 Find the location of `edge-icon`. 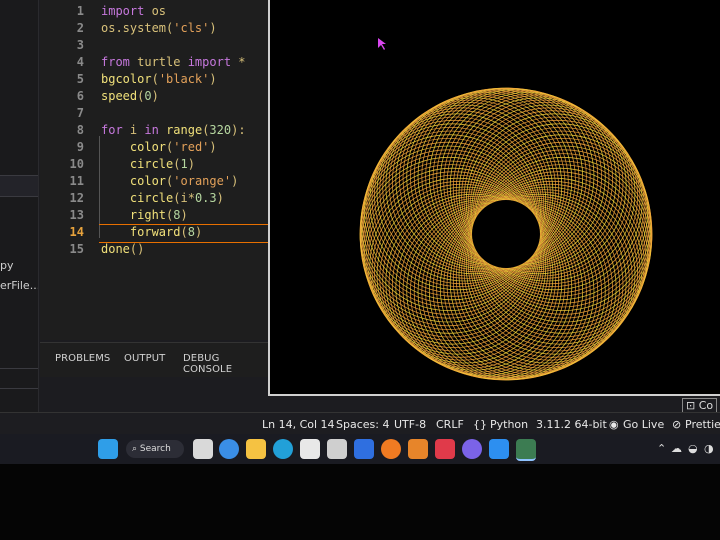

edge-icon is located at coordinates (283, 449).